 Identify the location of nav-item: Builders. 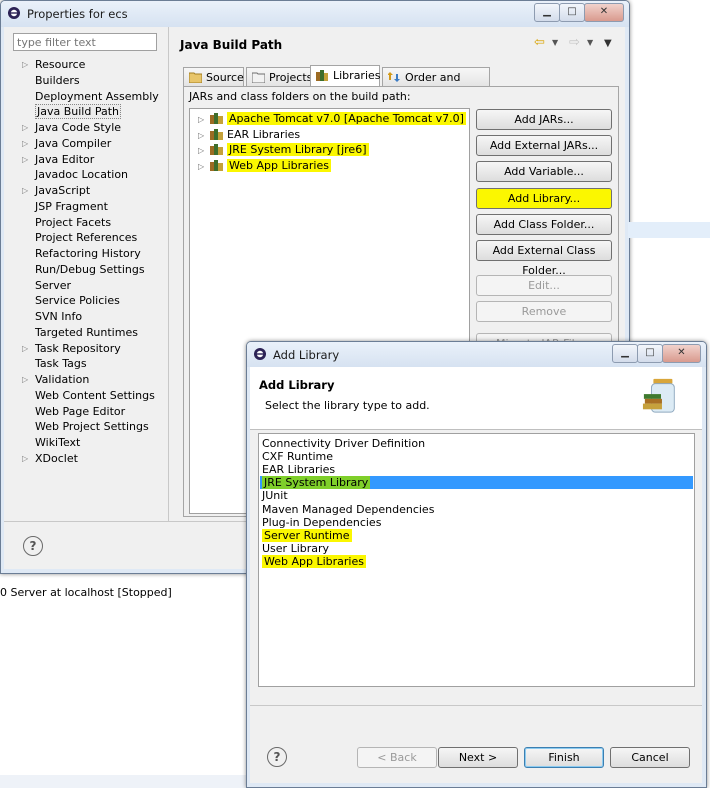
(57, 80).